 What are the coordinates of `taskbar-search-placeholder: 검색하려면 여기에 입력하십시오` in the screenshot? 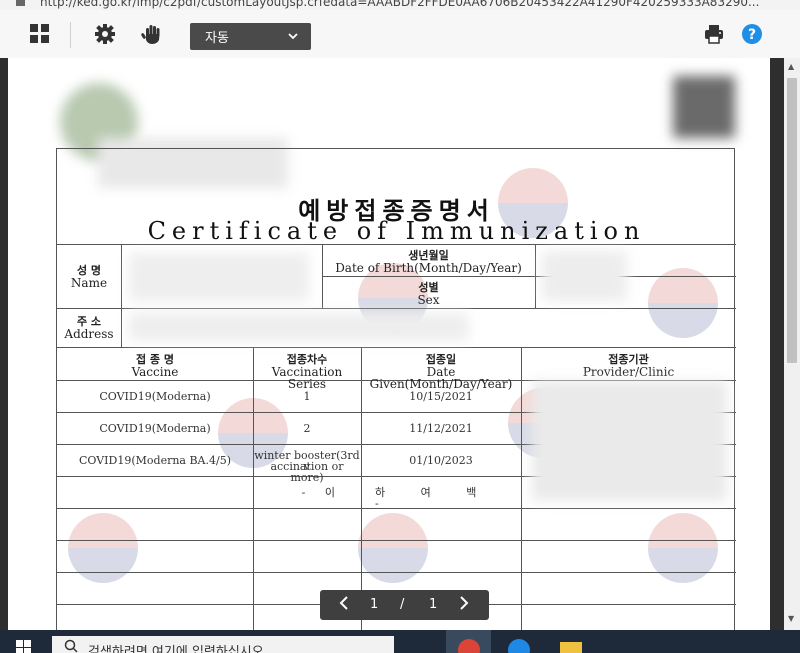 It's located at (176, 649).